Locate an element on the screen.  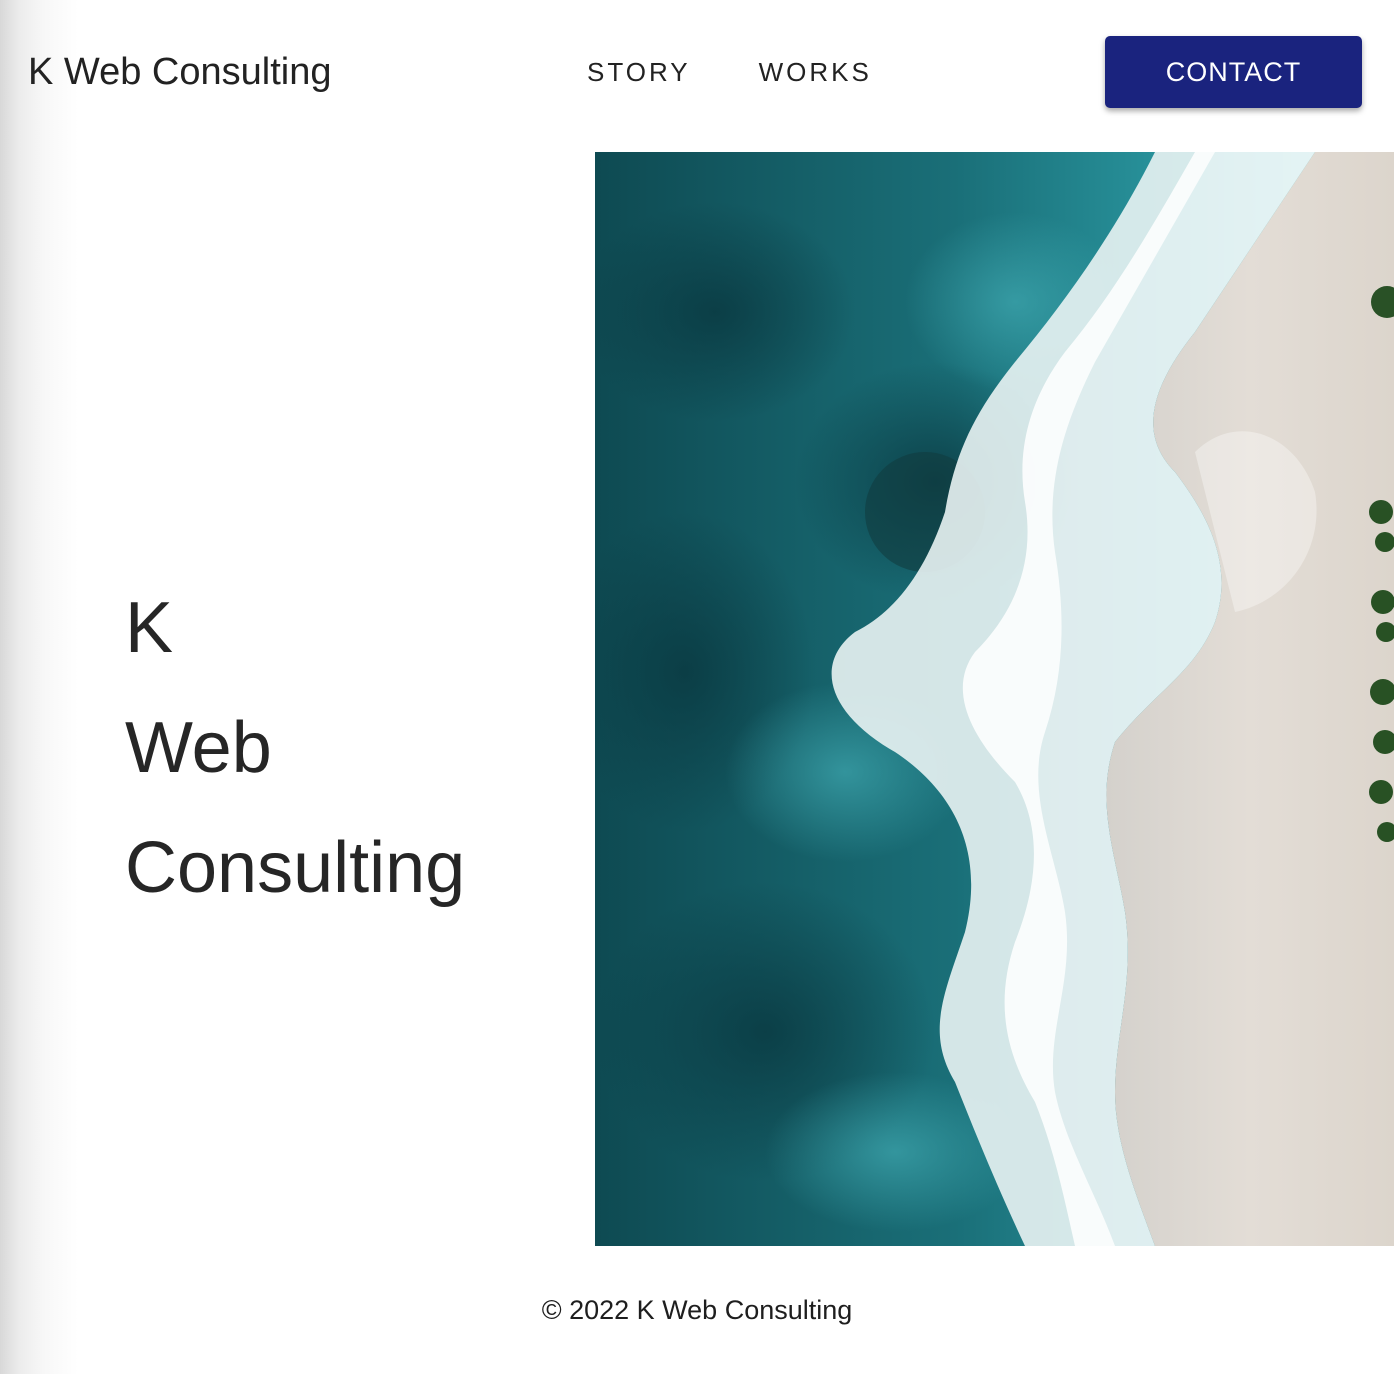
main-nav: STORY WORKS is located at coordinates (729, 72).